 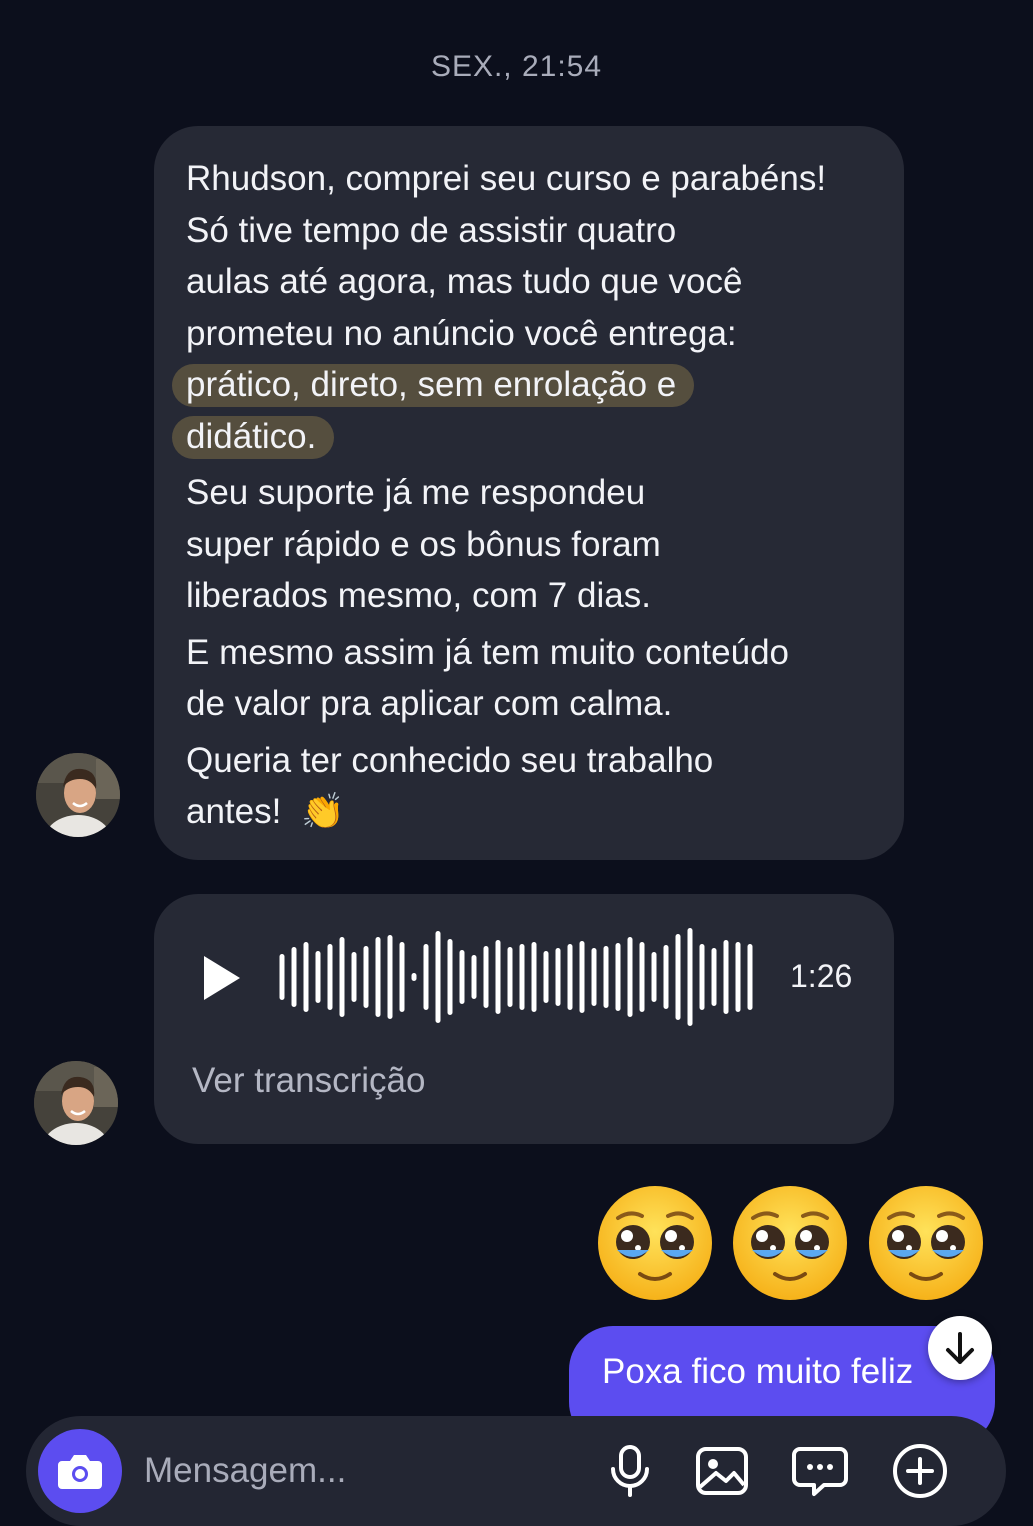 I want to click on message-input, so click(x=364, y=1471).